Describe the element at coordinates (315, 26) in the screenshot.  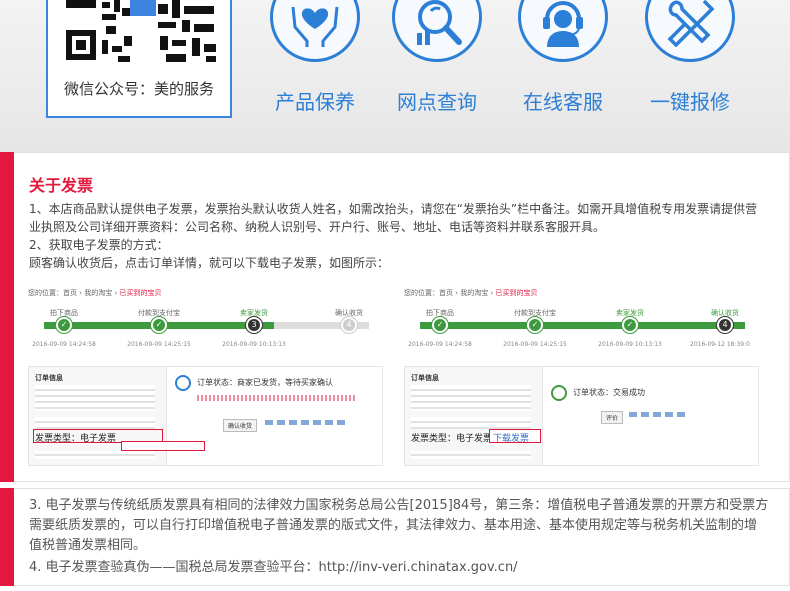
I see `hands-heart-icon` at that location.